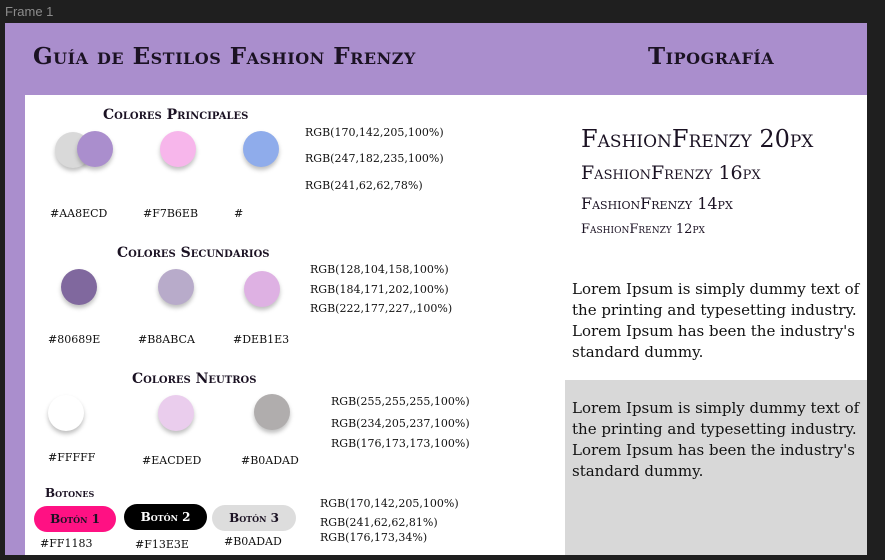 Image resolution: width=885 pixels, height=560 pixels. Describe the element at coordinates (379, 269) in the screenshot. I see `rgb-secondary-1: RGB(128,104,158,100%)` at that location.